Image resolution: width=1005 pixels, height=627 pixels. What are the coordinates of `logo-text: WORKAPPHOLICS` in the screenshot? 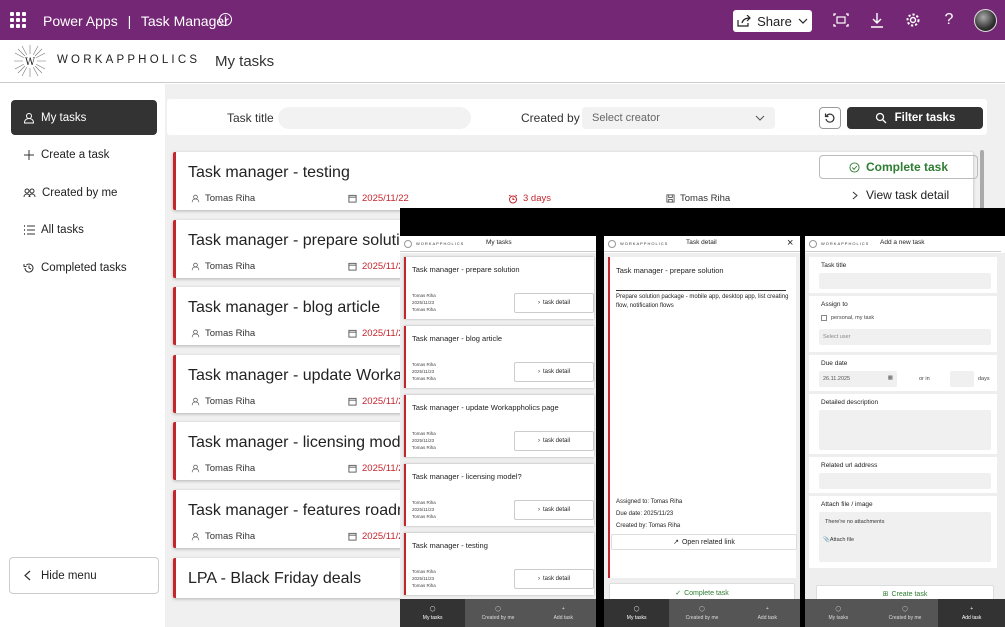 It's located at (129, 60).